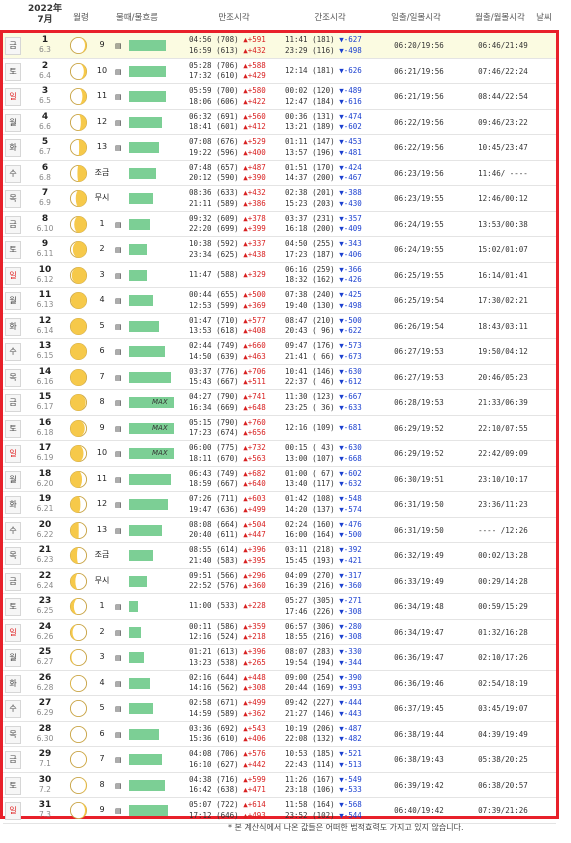 The height and width of the screenshot is (843, 571). I want to click on lunar-date: 6.25, so click(45, 610).